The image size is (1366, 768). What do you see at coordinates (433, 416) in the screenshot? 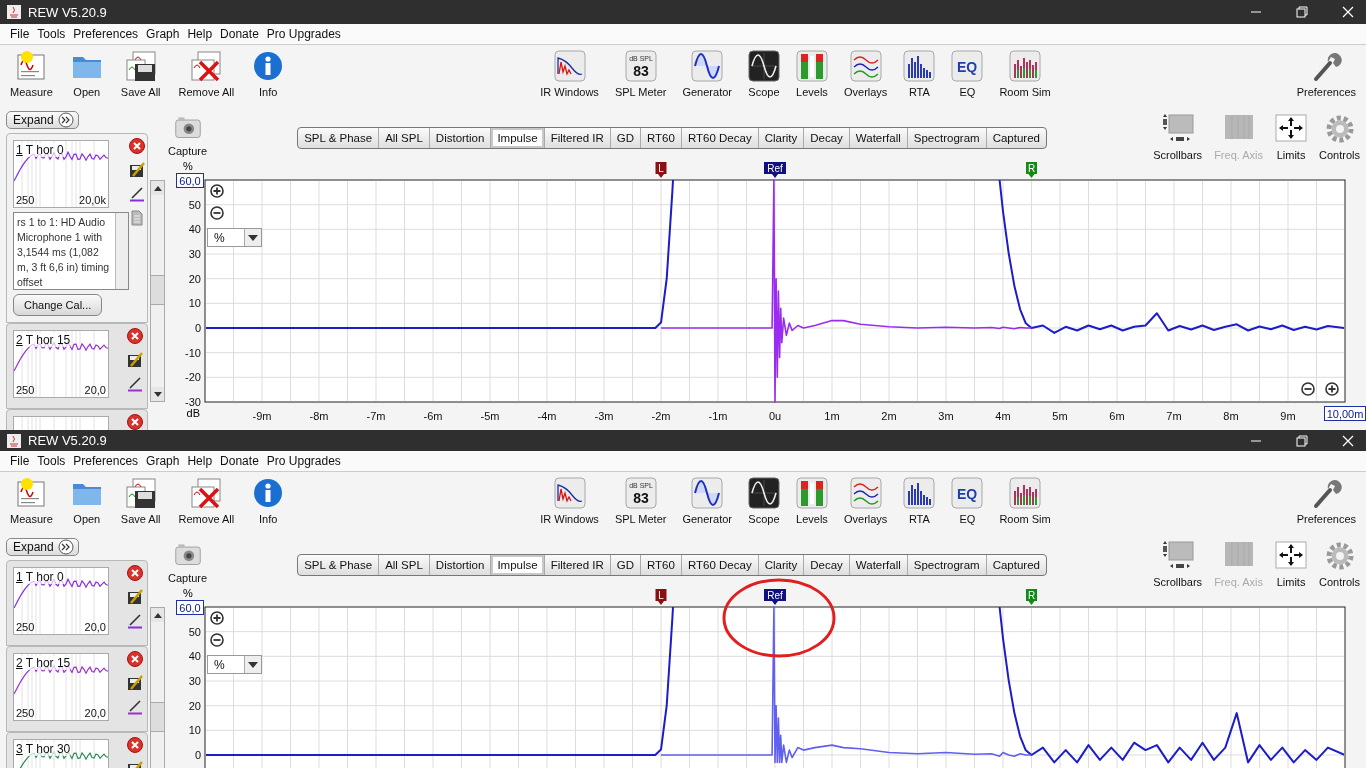
I see `axis-label: -6m` at bounding box center [433, 416].